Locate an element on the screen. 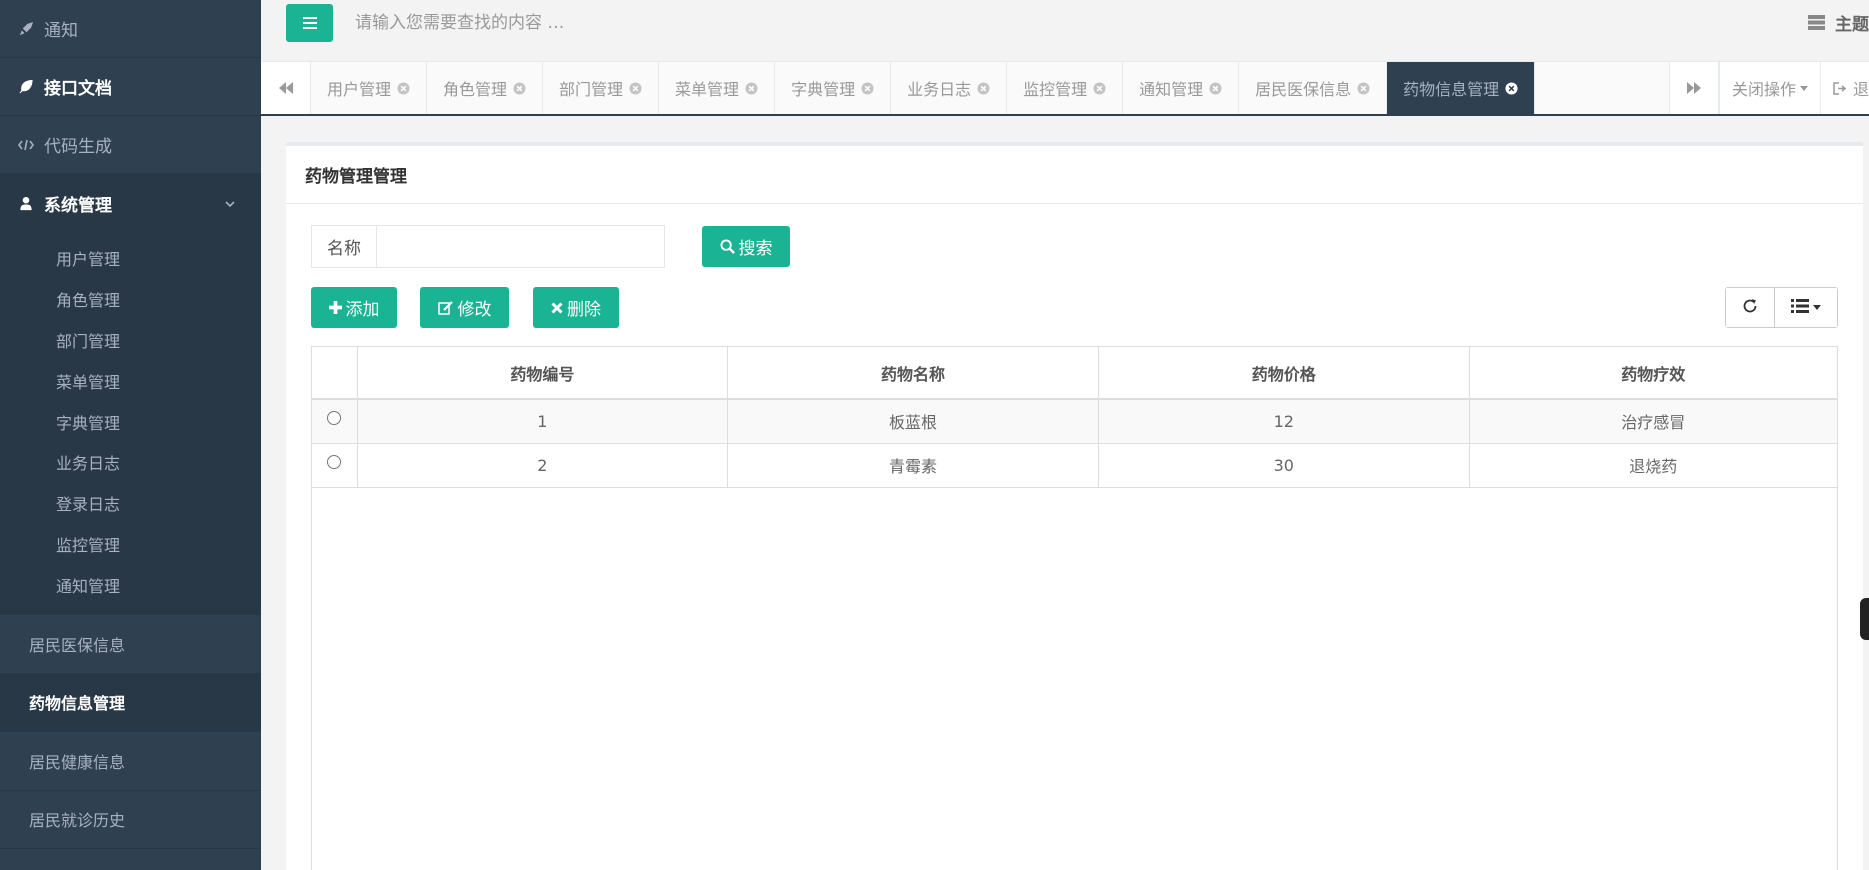  columns-toggle-button is located at coordinates (1806, 307).